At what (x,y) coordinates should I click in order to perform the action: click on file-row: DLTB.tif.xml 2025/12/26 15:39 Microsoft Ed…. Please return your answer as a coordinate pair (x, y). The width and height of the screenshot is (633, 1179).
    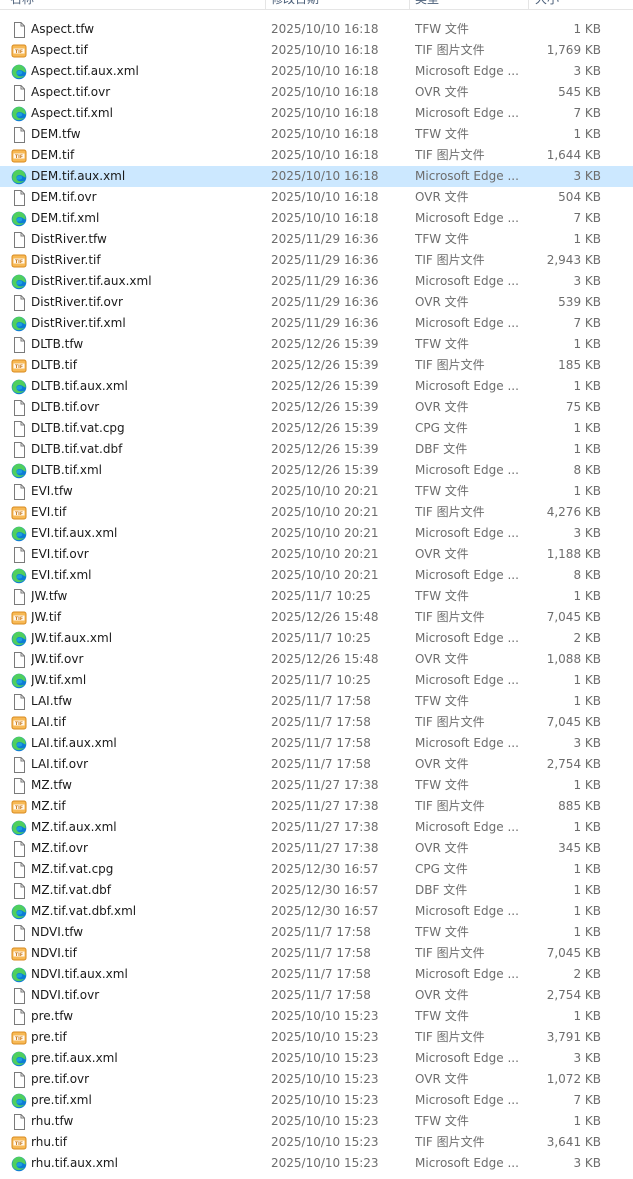
    Looking at the image, I should click on (316, 470).